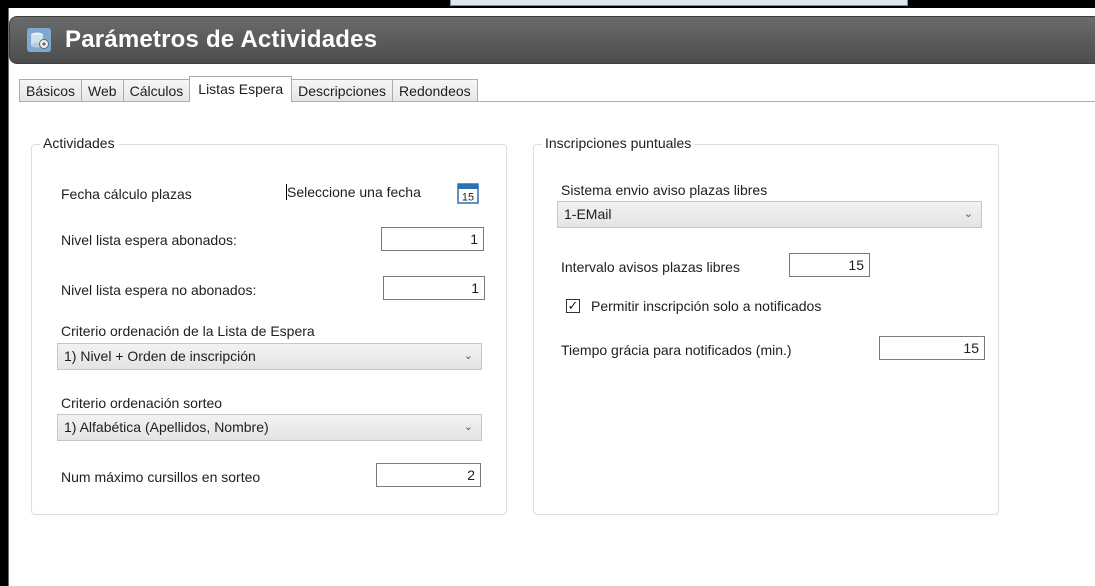 The height and width of the screenshot is (586, 1095). What do you see at coordinates (932, 348) in the screenshot?
I see `tiempo-gracia-input: 15` at bounding box center [932, 348].